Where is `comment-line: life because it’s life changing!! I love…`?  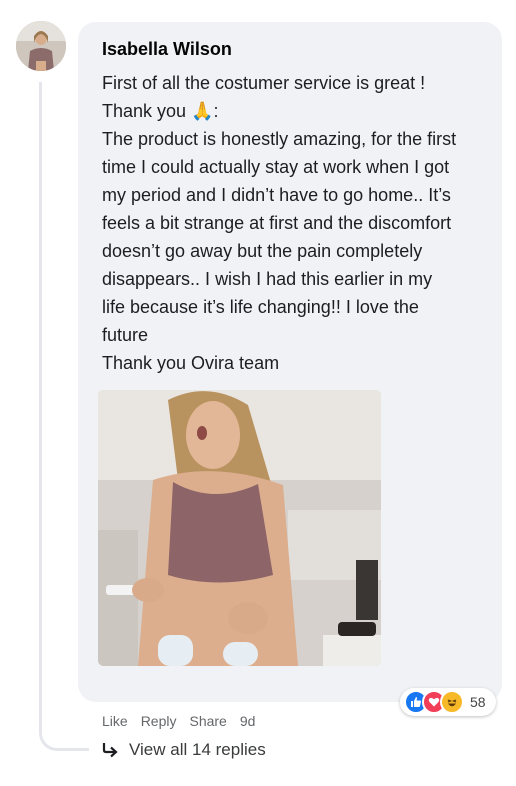 comment-line: life because it’s life changing!! I love… is located at coordinates (260, 307).